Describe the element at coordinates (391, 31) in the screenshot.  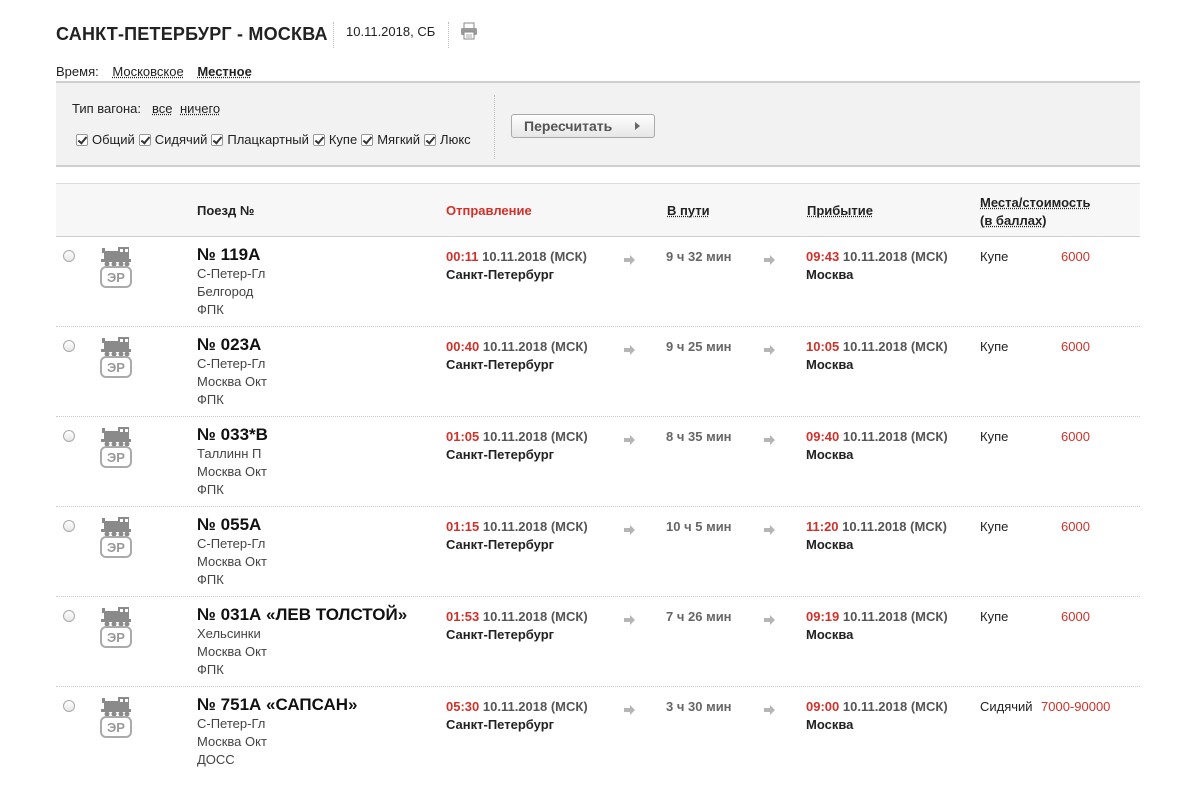
I see `travel-date: 10.11.2018, СБ` at that location.